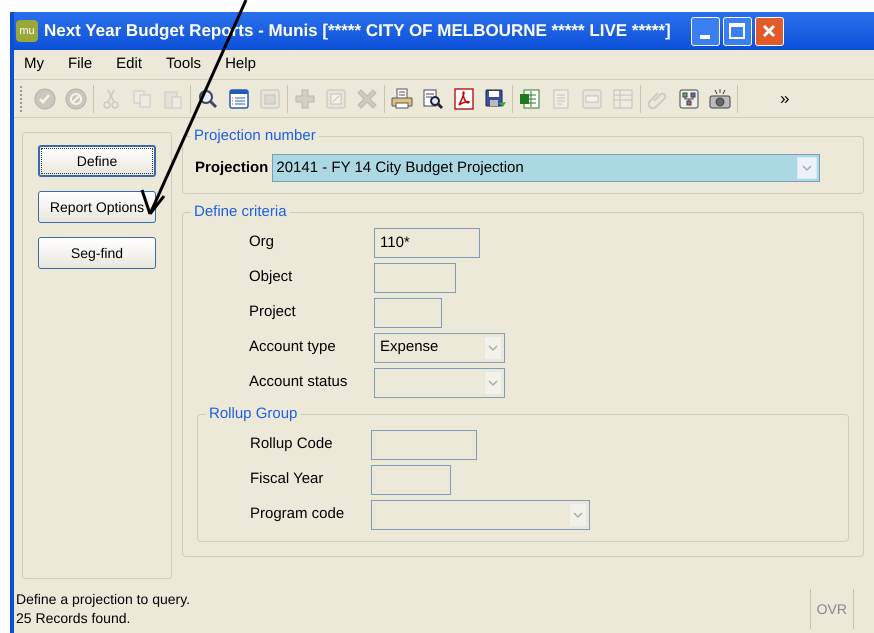 Image resolution: width=874 pixels, height=633 pixels. Describe the element at coordinates (74, 618) in the screenshot. I see `status-text: 25 Records found.` at that location.